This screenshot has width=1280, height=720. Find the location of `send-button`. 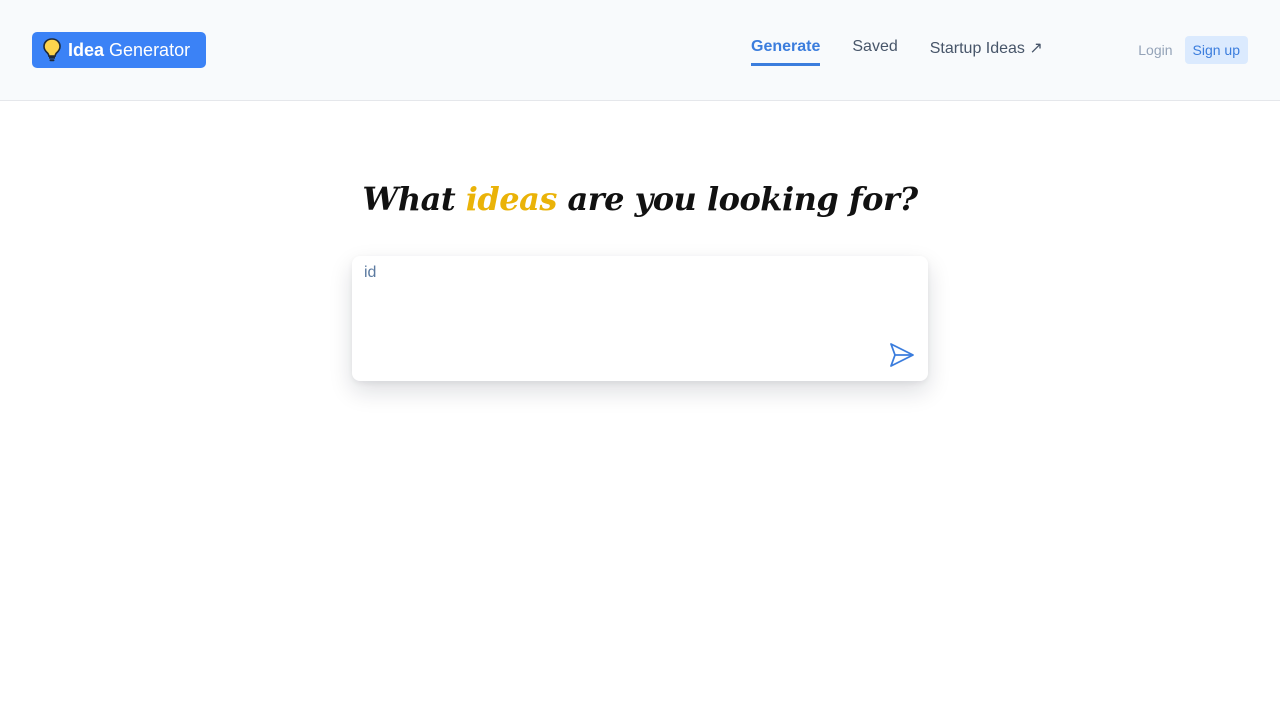

send-button is located at coordinates (902, 355).